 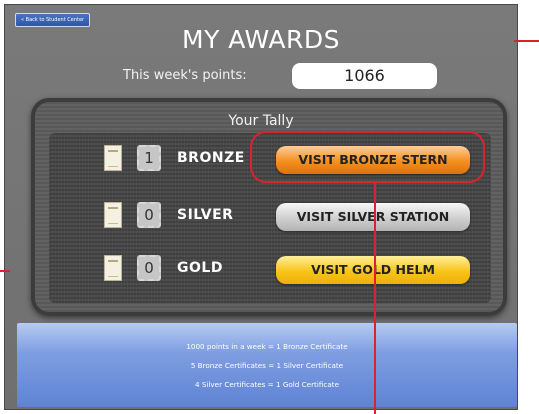 What do you see at coordinates (373, 217) in the screenshot?
I see `visit-silver-station-button: VISIT SILVER STATION` at bounding box center [373, 217].